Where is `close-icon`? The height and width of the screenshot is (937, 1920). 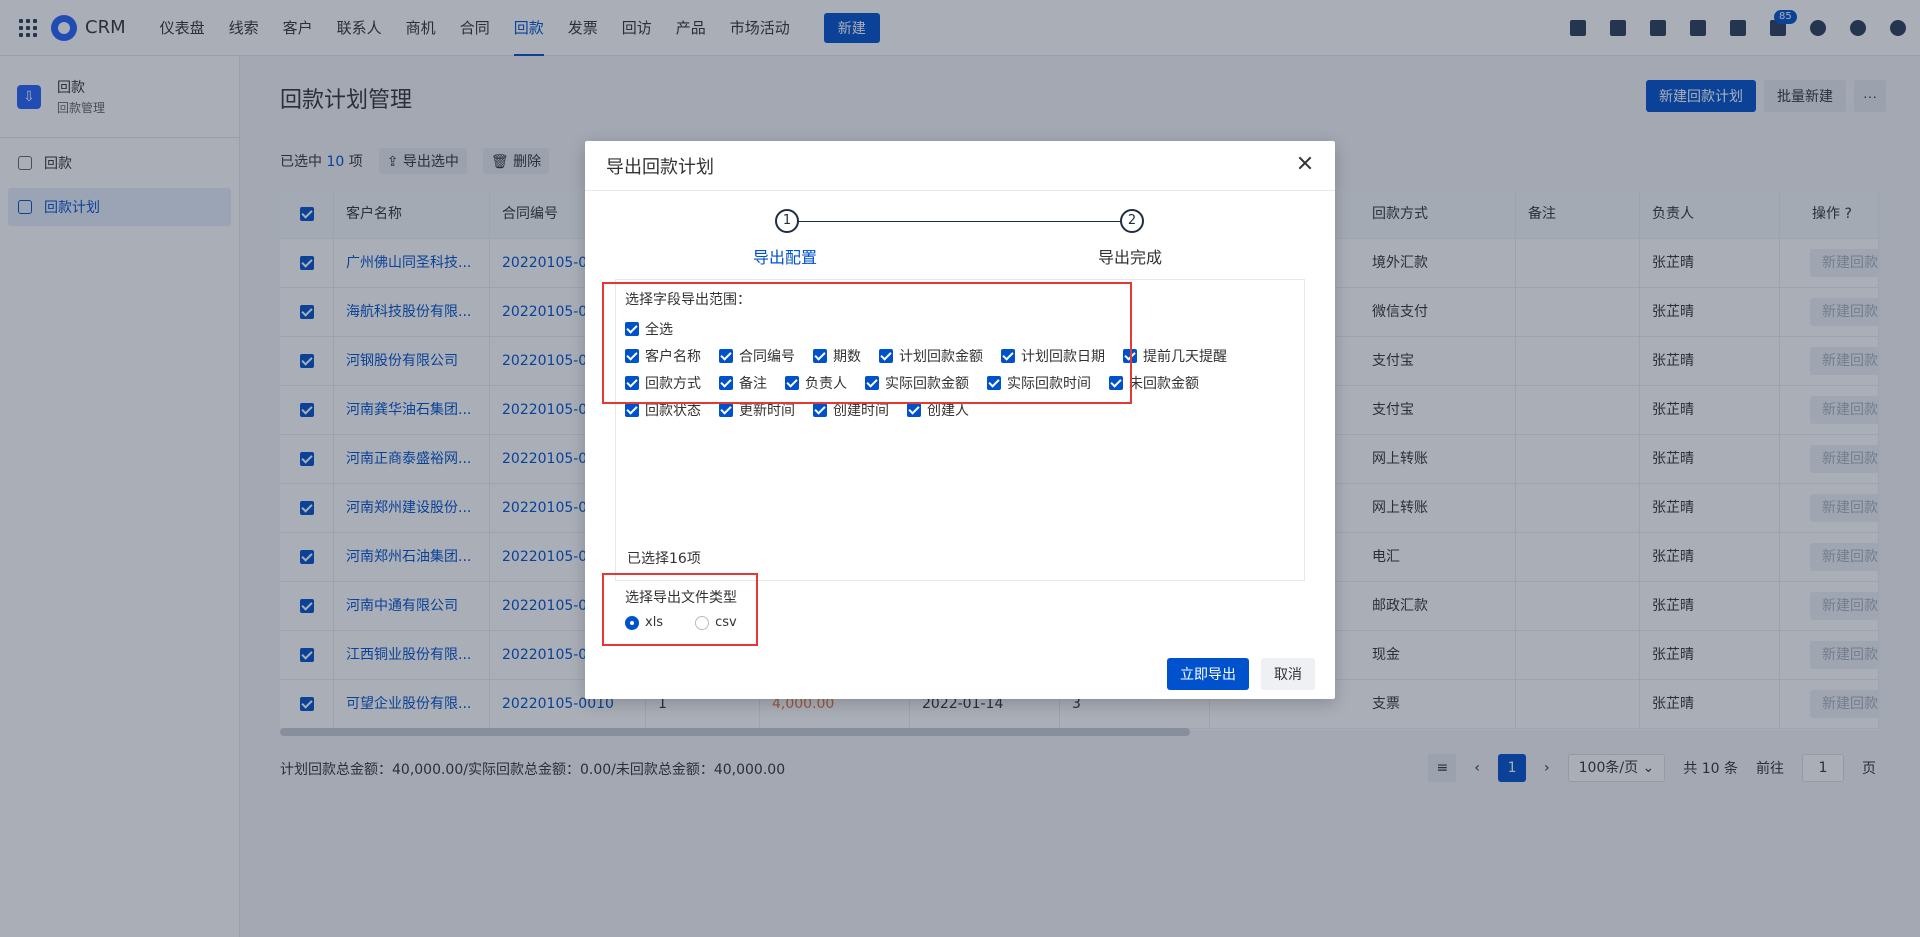 close-icon is located at coordinates (1305, 163).